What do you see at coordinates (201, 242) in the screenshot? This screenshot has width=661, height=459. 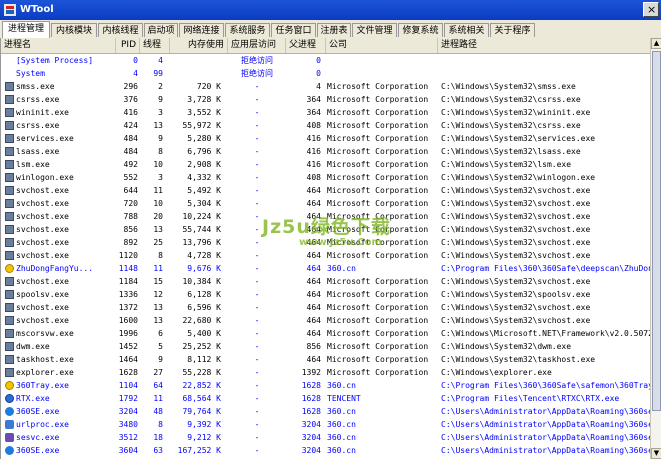 I see `cell-memory: 13,796 K` at bounding box center [201, 242].